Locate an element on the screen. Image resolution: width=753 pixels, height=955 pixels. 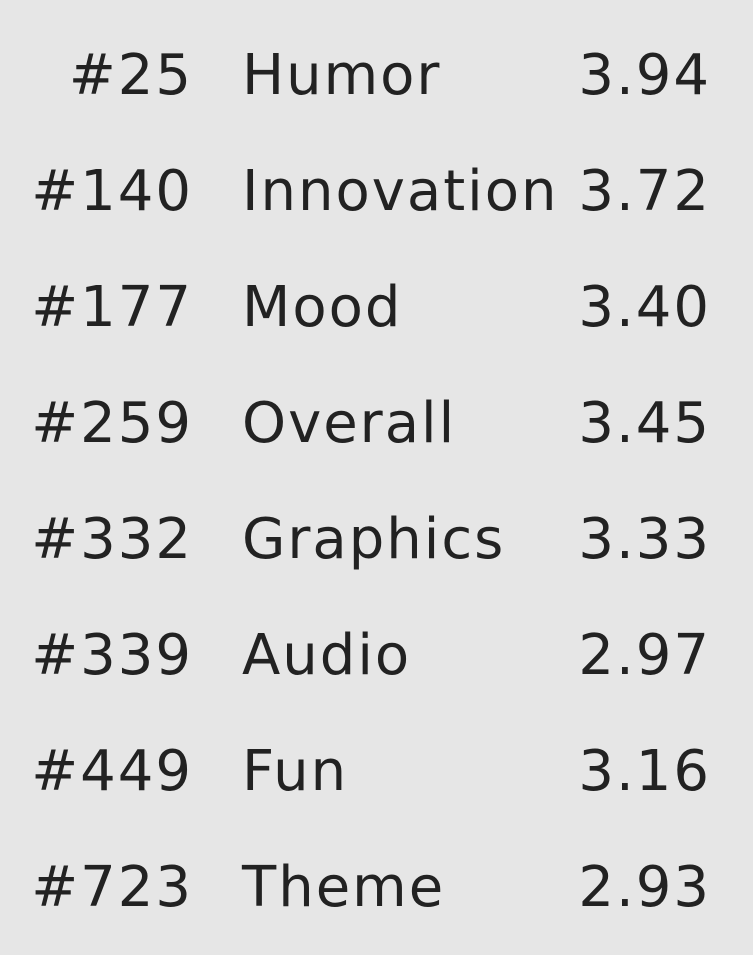
category-label: Overall is located at coordinates (349, 423).